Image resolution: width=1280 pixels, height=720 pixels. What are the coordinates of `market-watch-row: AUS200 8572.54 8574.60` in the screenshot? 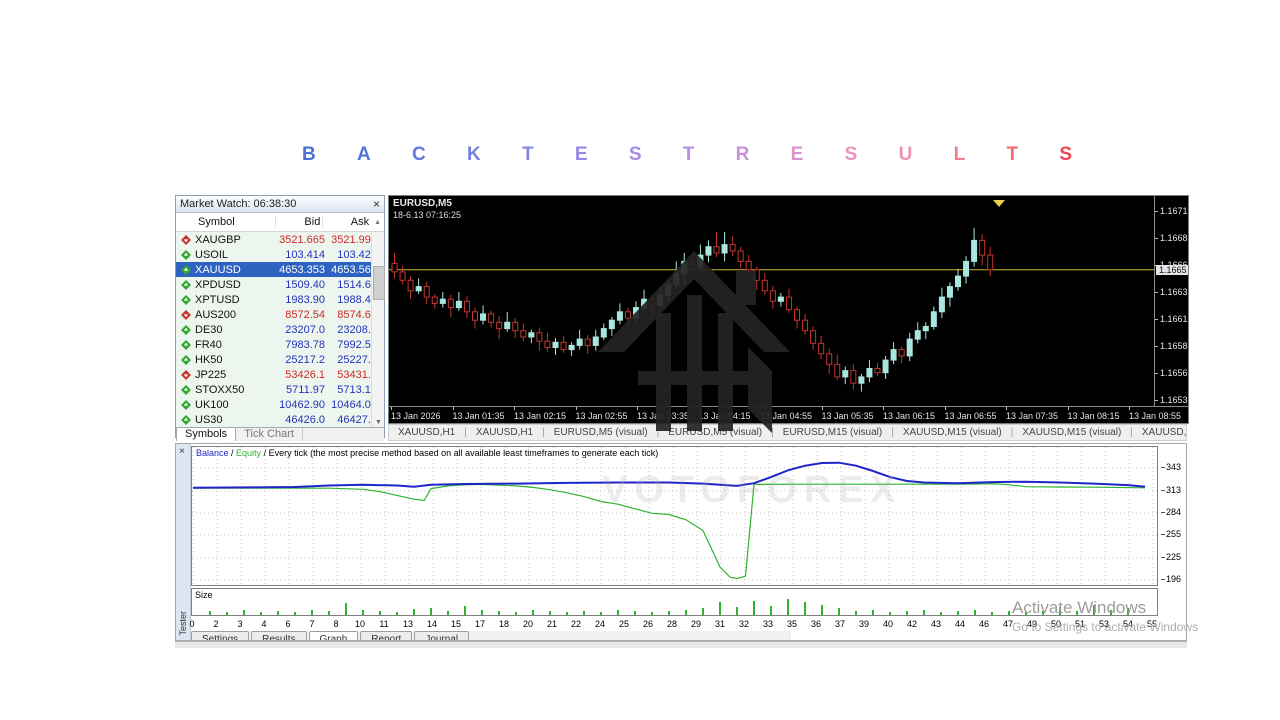 It's located at (280, 314).